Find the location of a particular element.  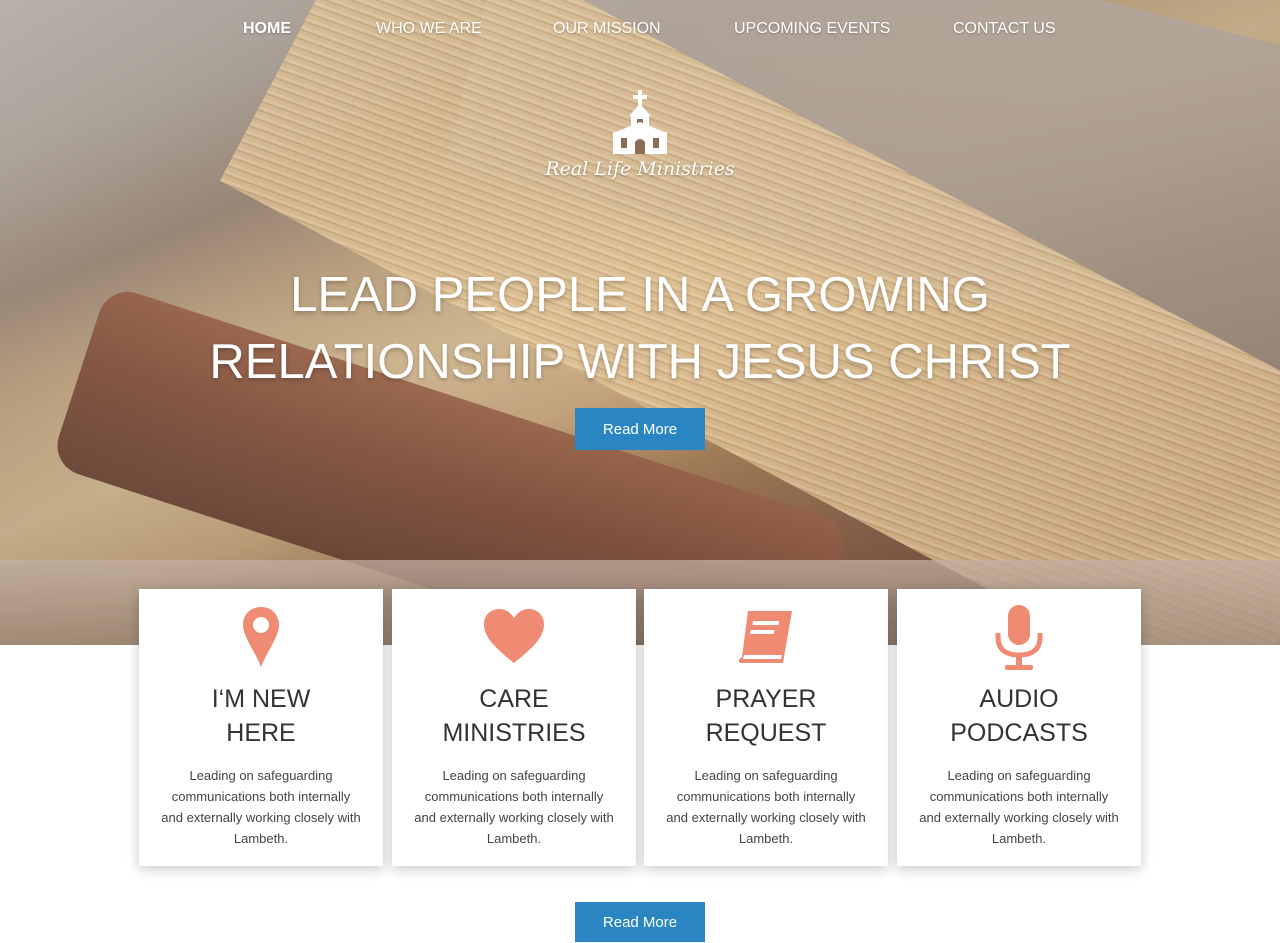

microphone-icon is located at coordinates (1019, 637).